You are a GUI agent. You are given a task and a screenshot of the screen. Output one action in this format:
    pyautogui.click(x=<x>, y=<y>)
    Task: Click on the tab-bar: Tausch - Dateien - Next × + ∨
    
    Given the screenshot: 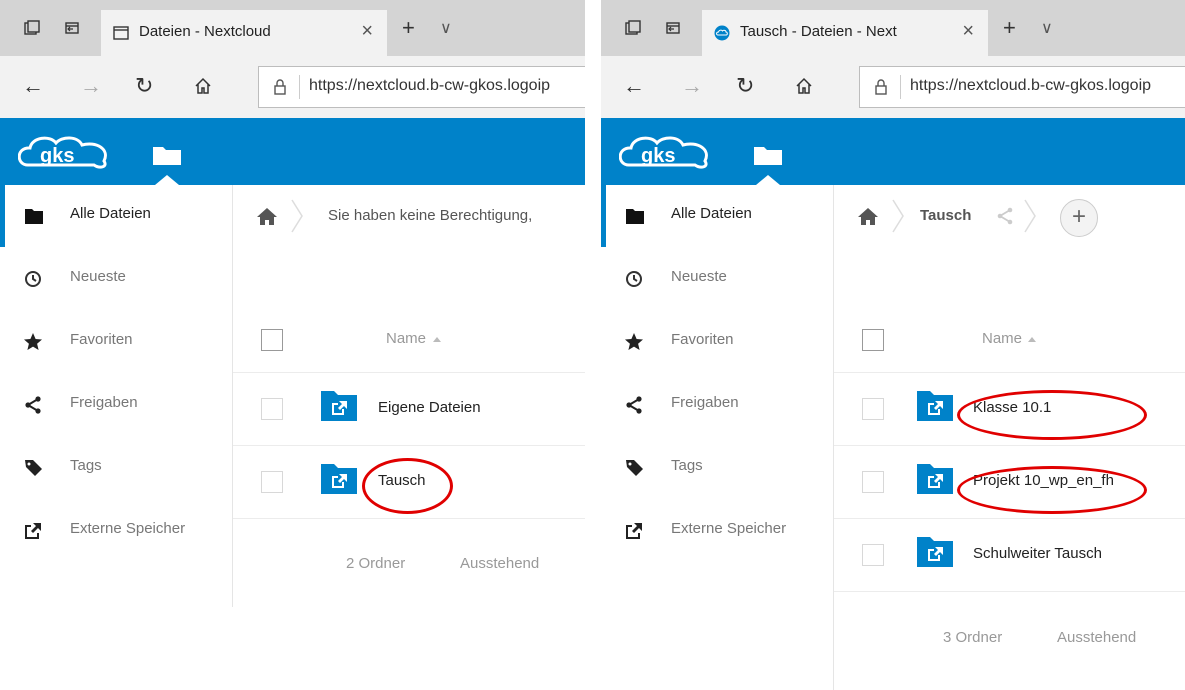 What is the action you would take?
    pyautogui.click(x=893, y=28)
    